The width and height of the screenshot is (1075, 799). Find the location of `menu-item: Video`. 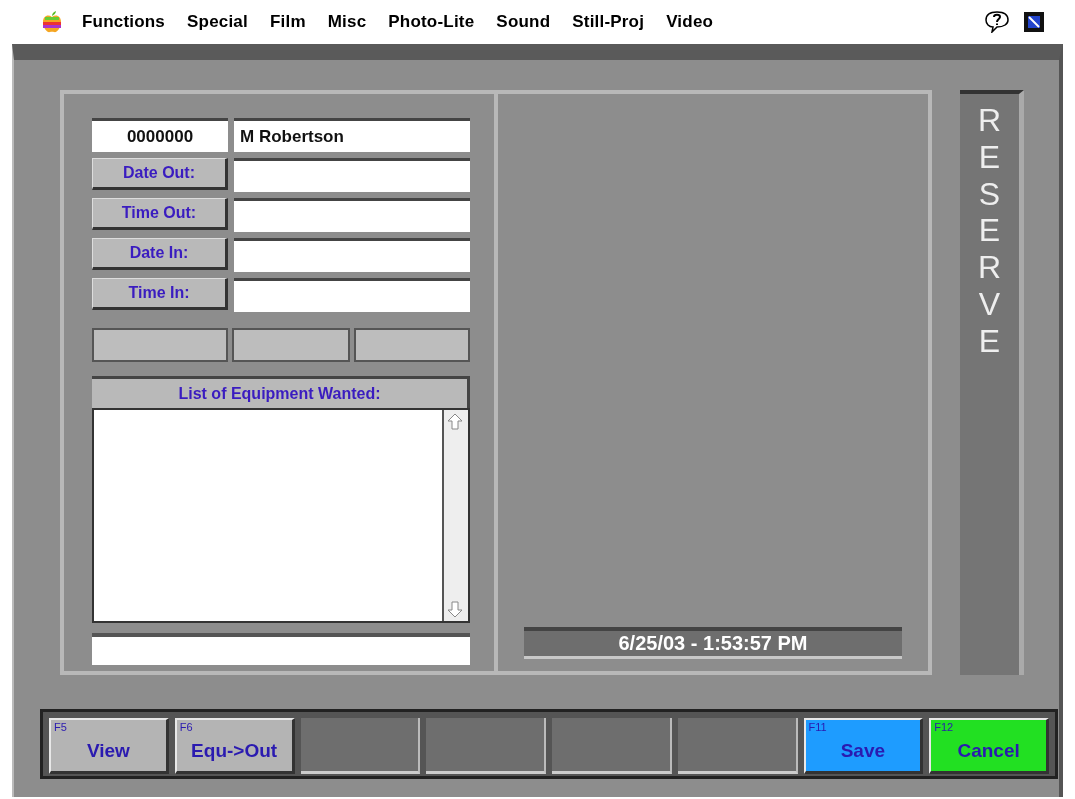

menu-item: Video is located at coordinates (690, 22).